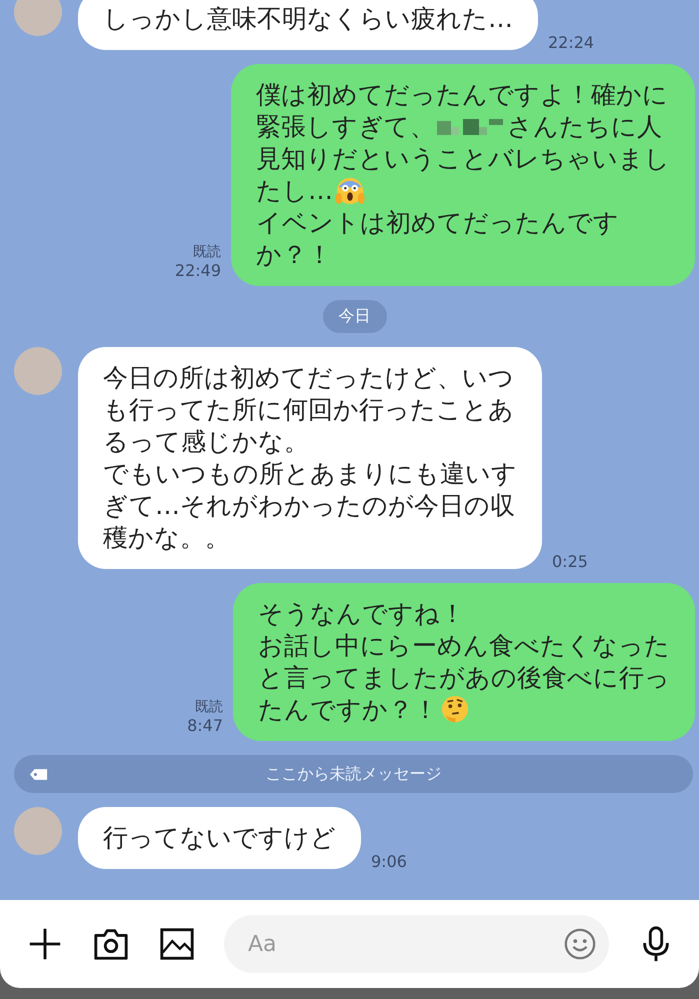 The image size is (699, 999). I want to click on message-text: そうなんですね！, so click(361, 614).